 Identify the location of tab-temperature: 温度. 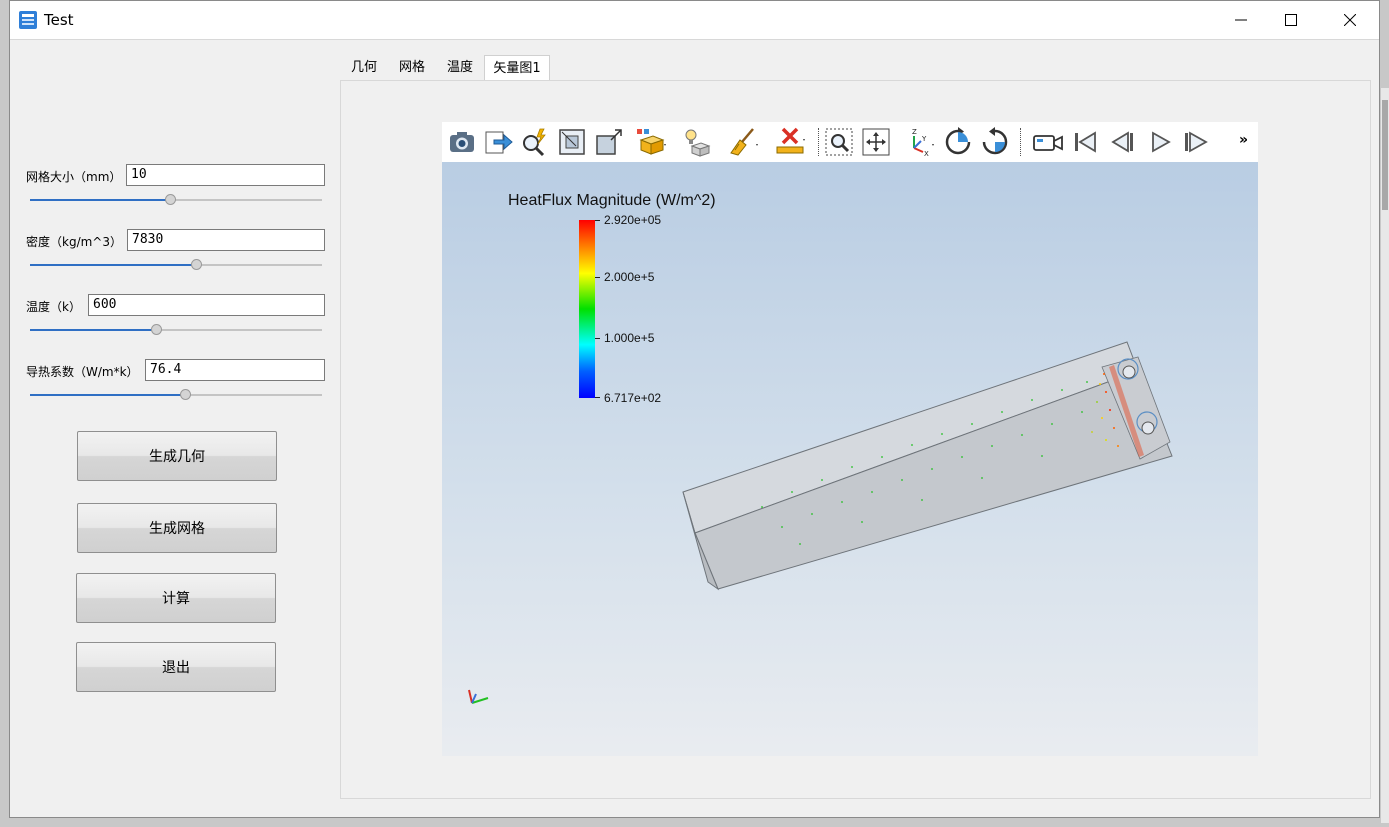
(460, 68).